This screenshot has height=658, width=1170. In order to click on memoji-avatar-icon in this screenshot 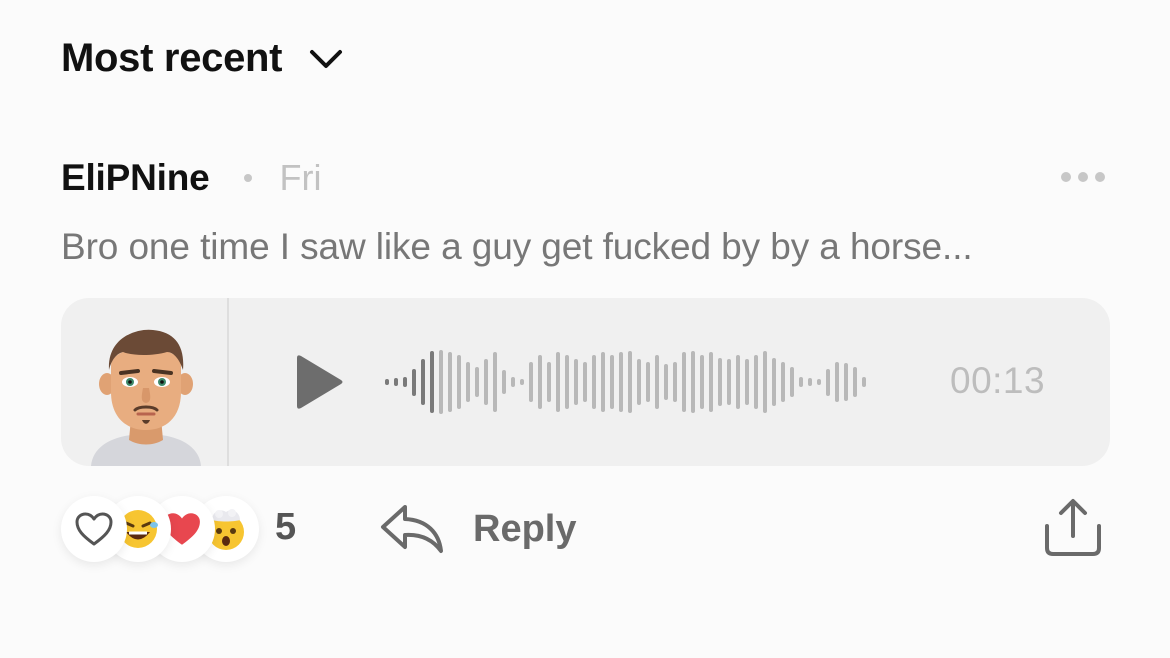, I will do `click(146, 397)`.